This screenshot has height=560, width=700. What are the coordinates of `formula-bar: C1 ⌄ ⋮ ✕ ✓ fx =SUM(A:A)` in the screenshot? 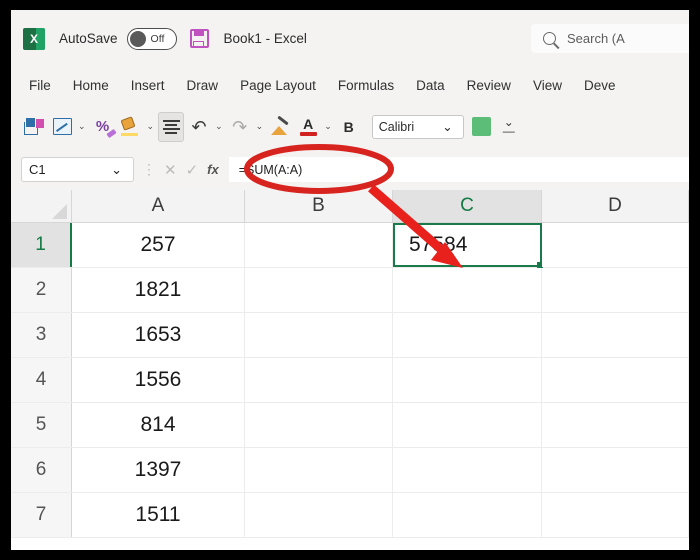 It's located at (350, 169).